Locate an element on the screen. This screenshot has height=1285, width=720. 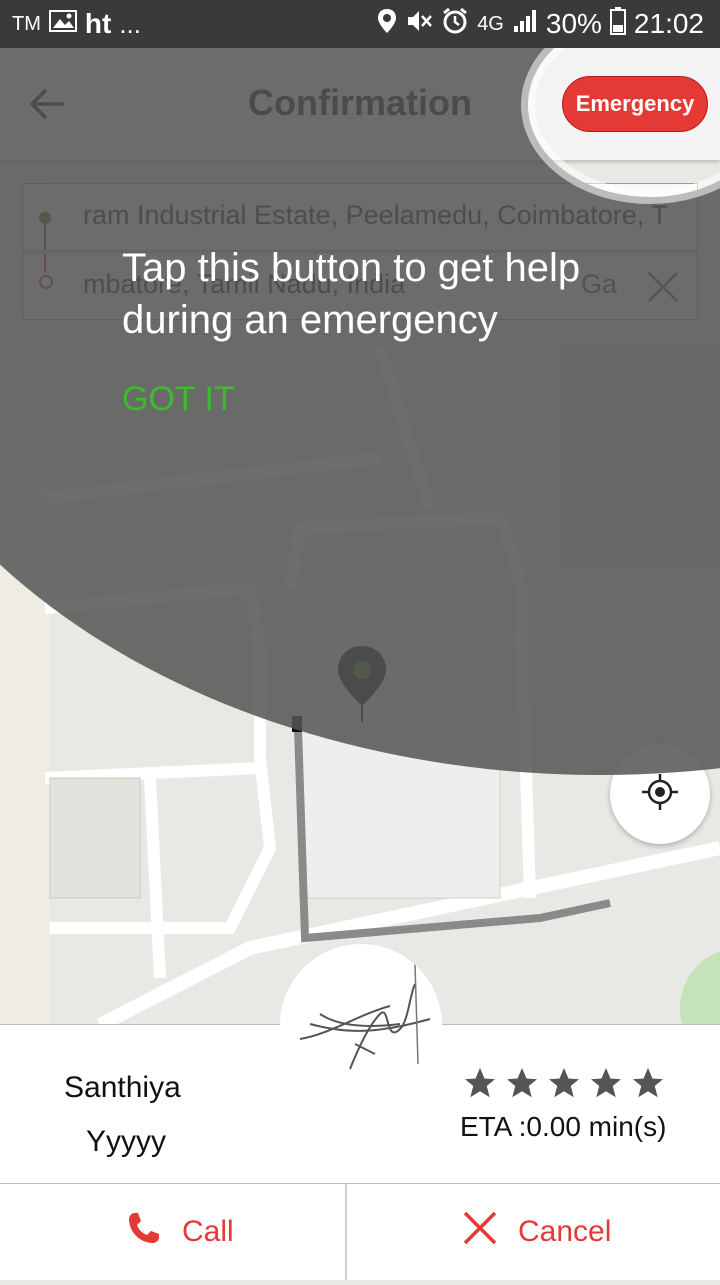
call-label: Call is located at coordinates (208, 1231).